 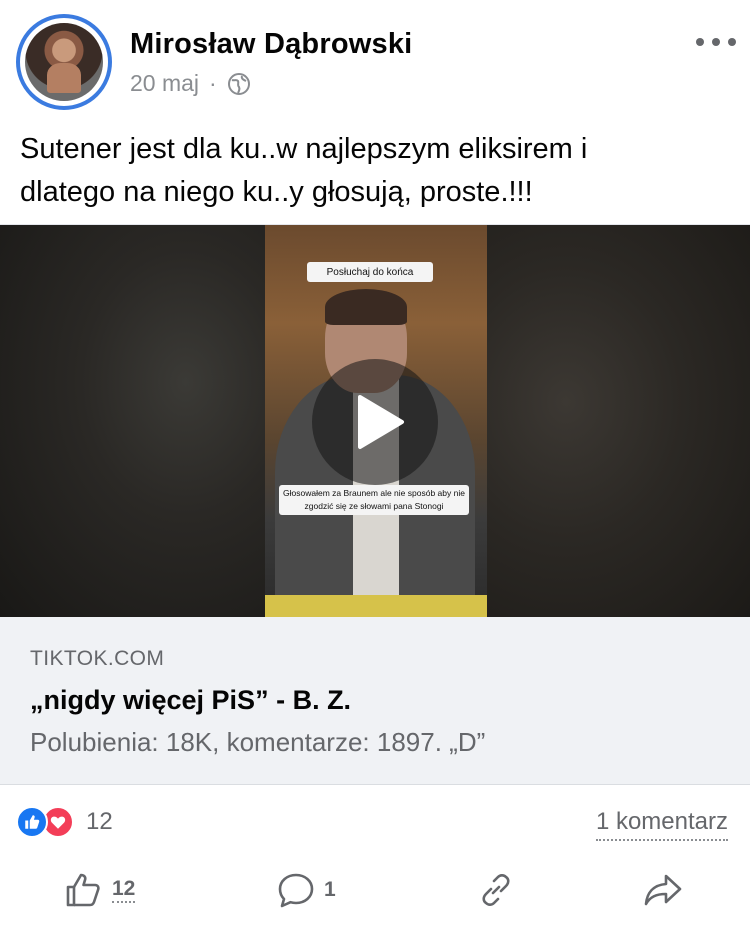 I want to click on share-arrow-icon, so click(x=663, y=890).